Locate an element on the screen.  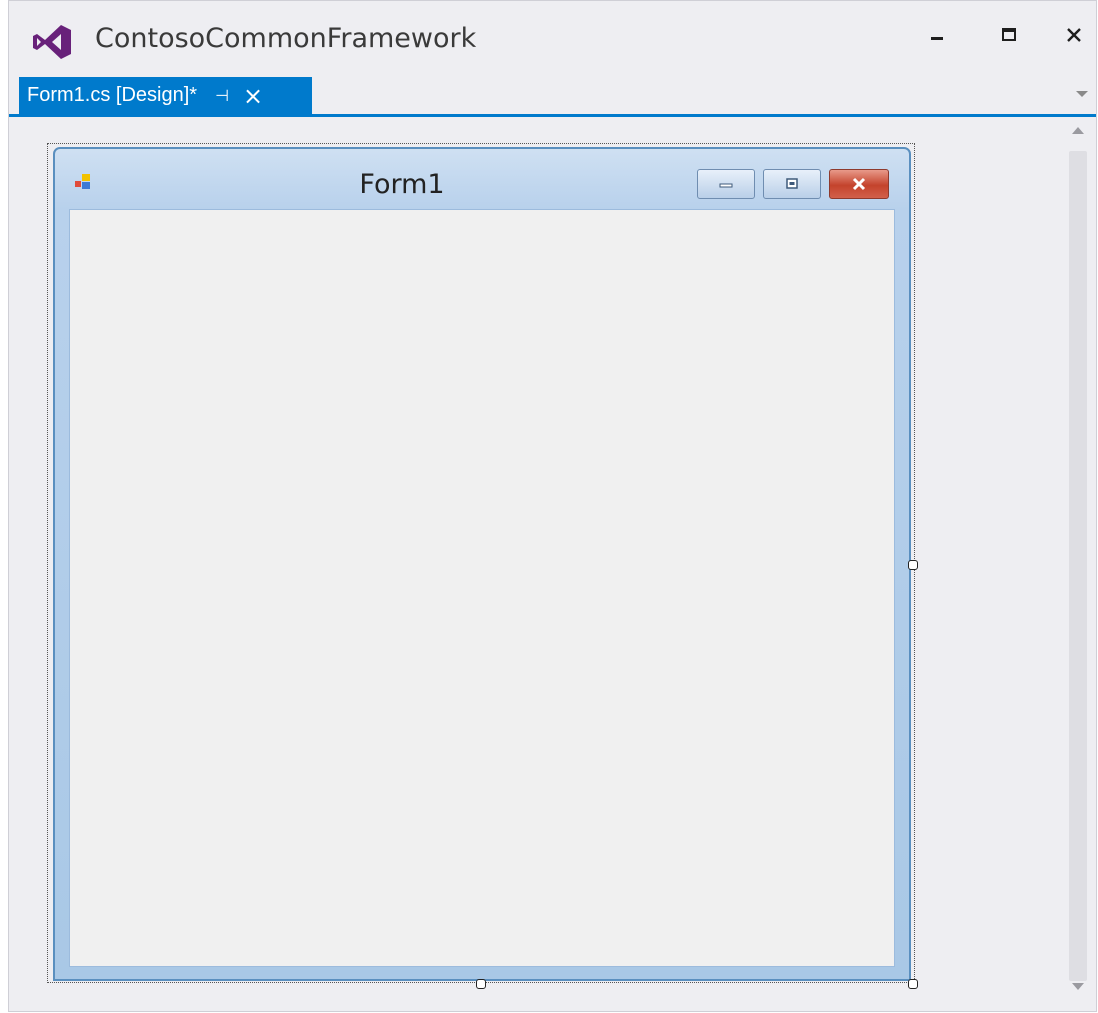
tab-close-icon: × is located at coordinates (253, 96).